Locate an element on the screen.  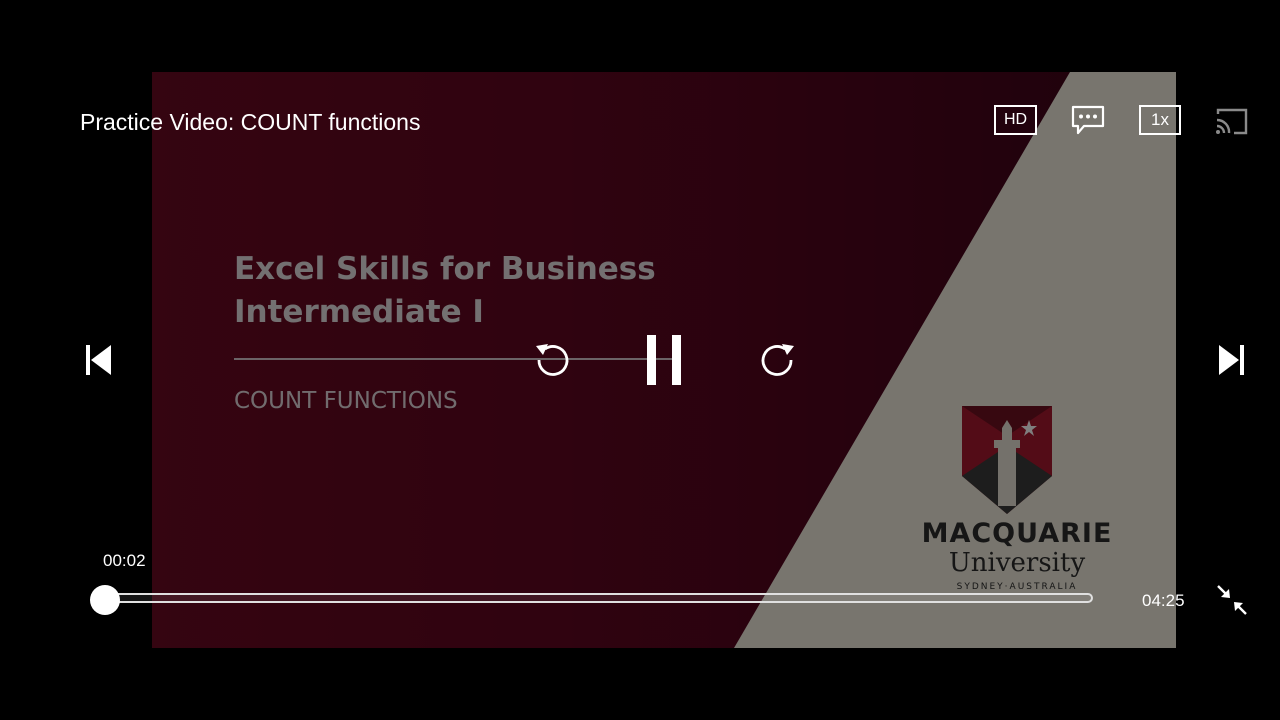
seek-bar is located at coordinates (599, 598).